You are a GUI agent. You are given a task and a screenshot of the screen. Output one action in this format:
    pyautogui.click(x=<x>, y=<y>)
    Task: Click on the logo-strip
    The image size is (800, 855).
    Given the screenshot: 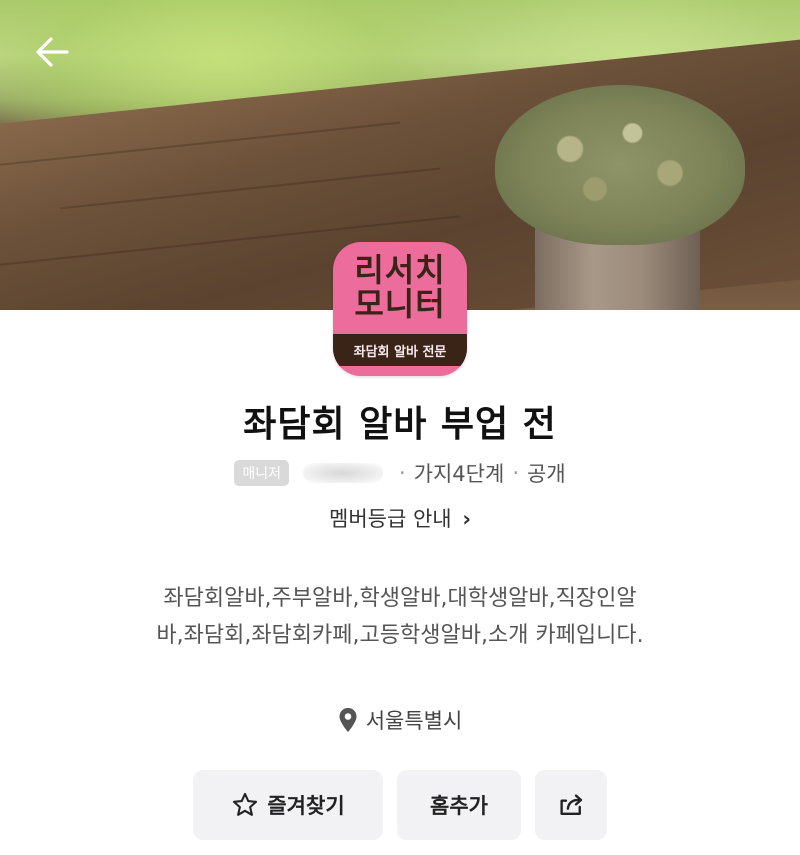 What is the action you would take?
    pyautogui.click(x=400, y=371)
    